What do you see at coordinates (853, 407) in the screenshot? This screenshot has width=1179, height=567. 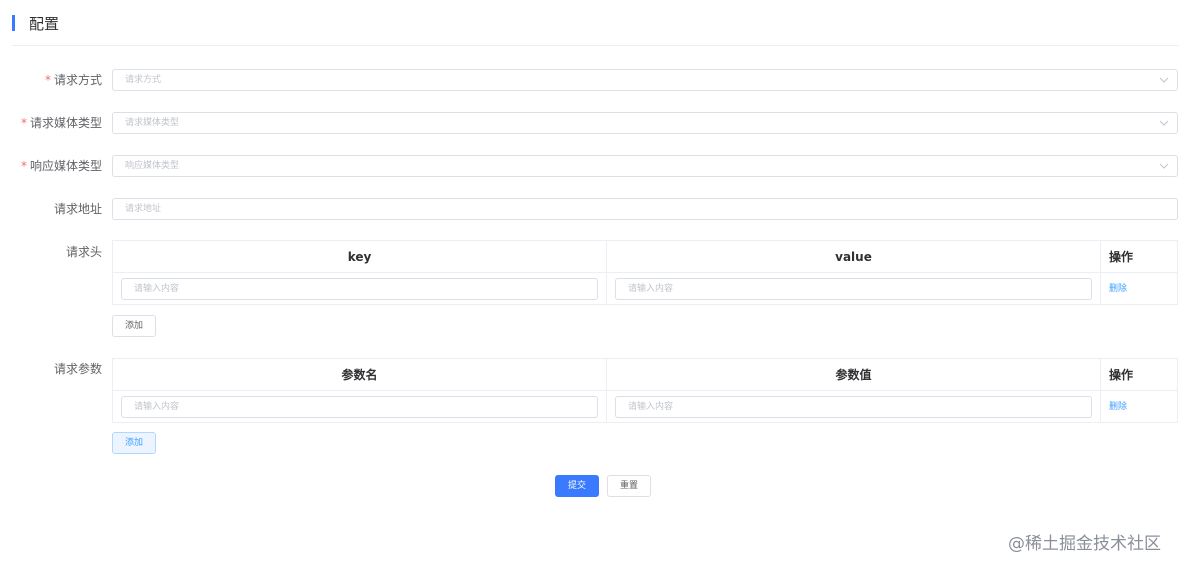 I see `param-value-input: 请输入内容` at bounding box center [853, 407].